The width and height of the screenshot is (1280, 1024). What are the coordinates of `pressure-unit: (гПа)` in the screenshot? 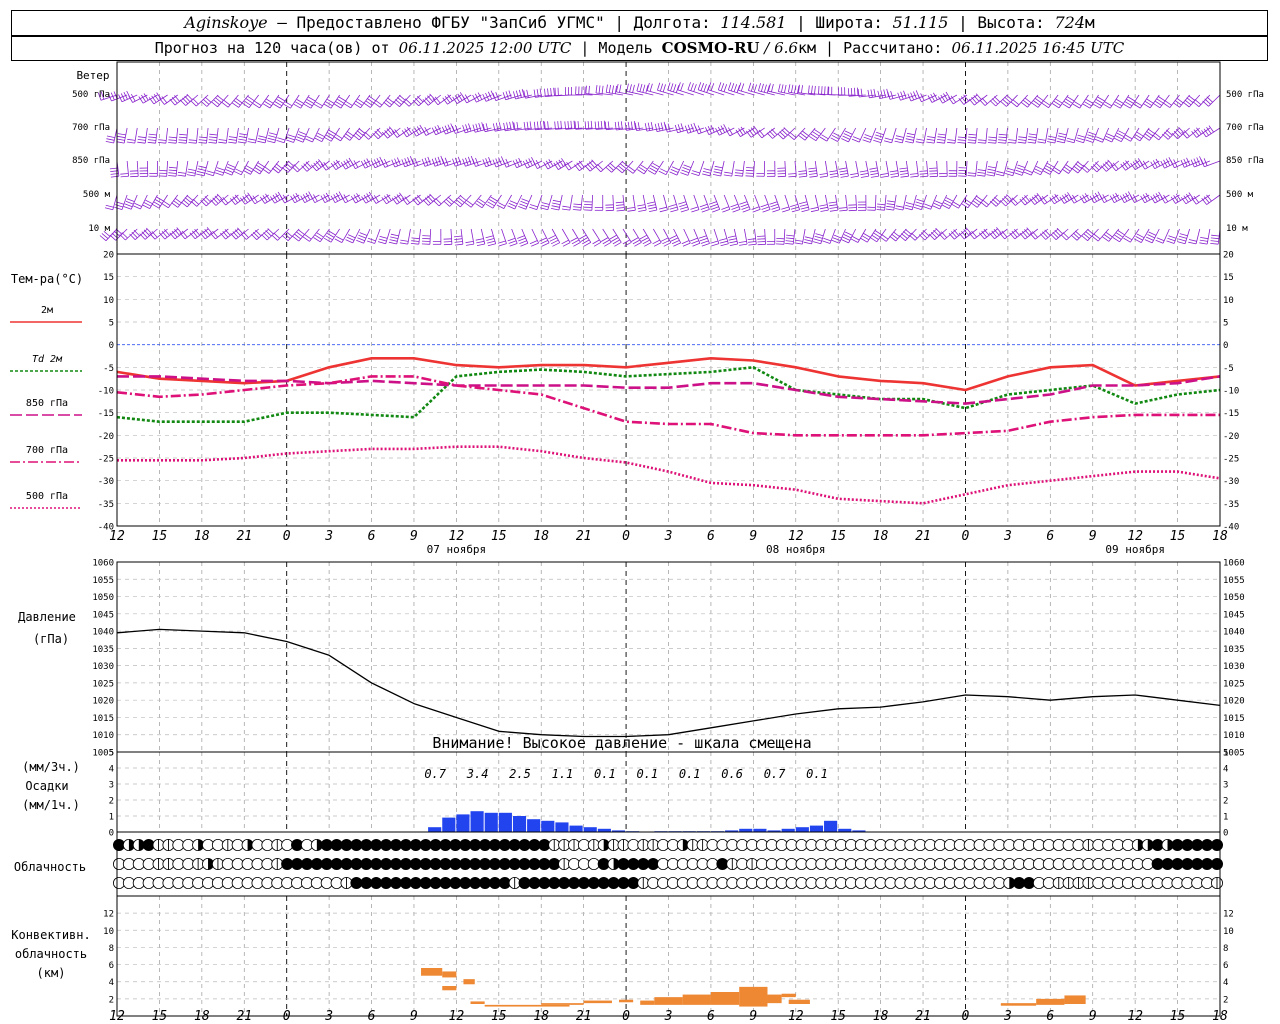 It's located at (51, 639).